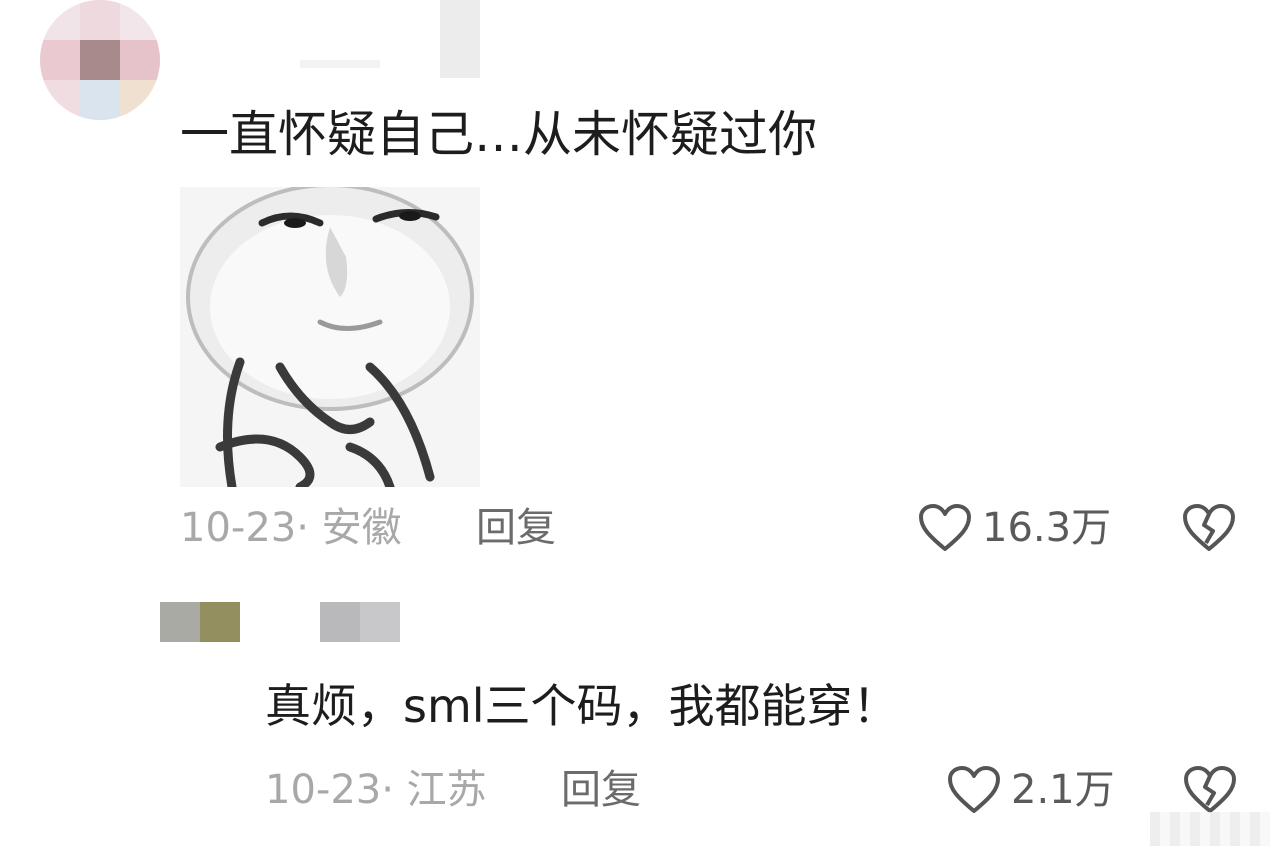  I want to click on like-count: 2.1万, so click(1063, 790).